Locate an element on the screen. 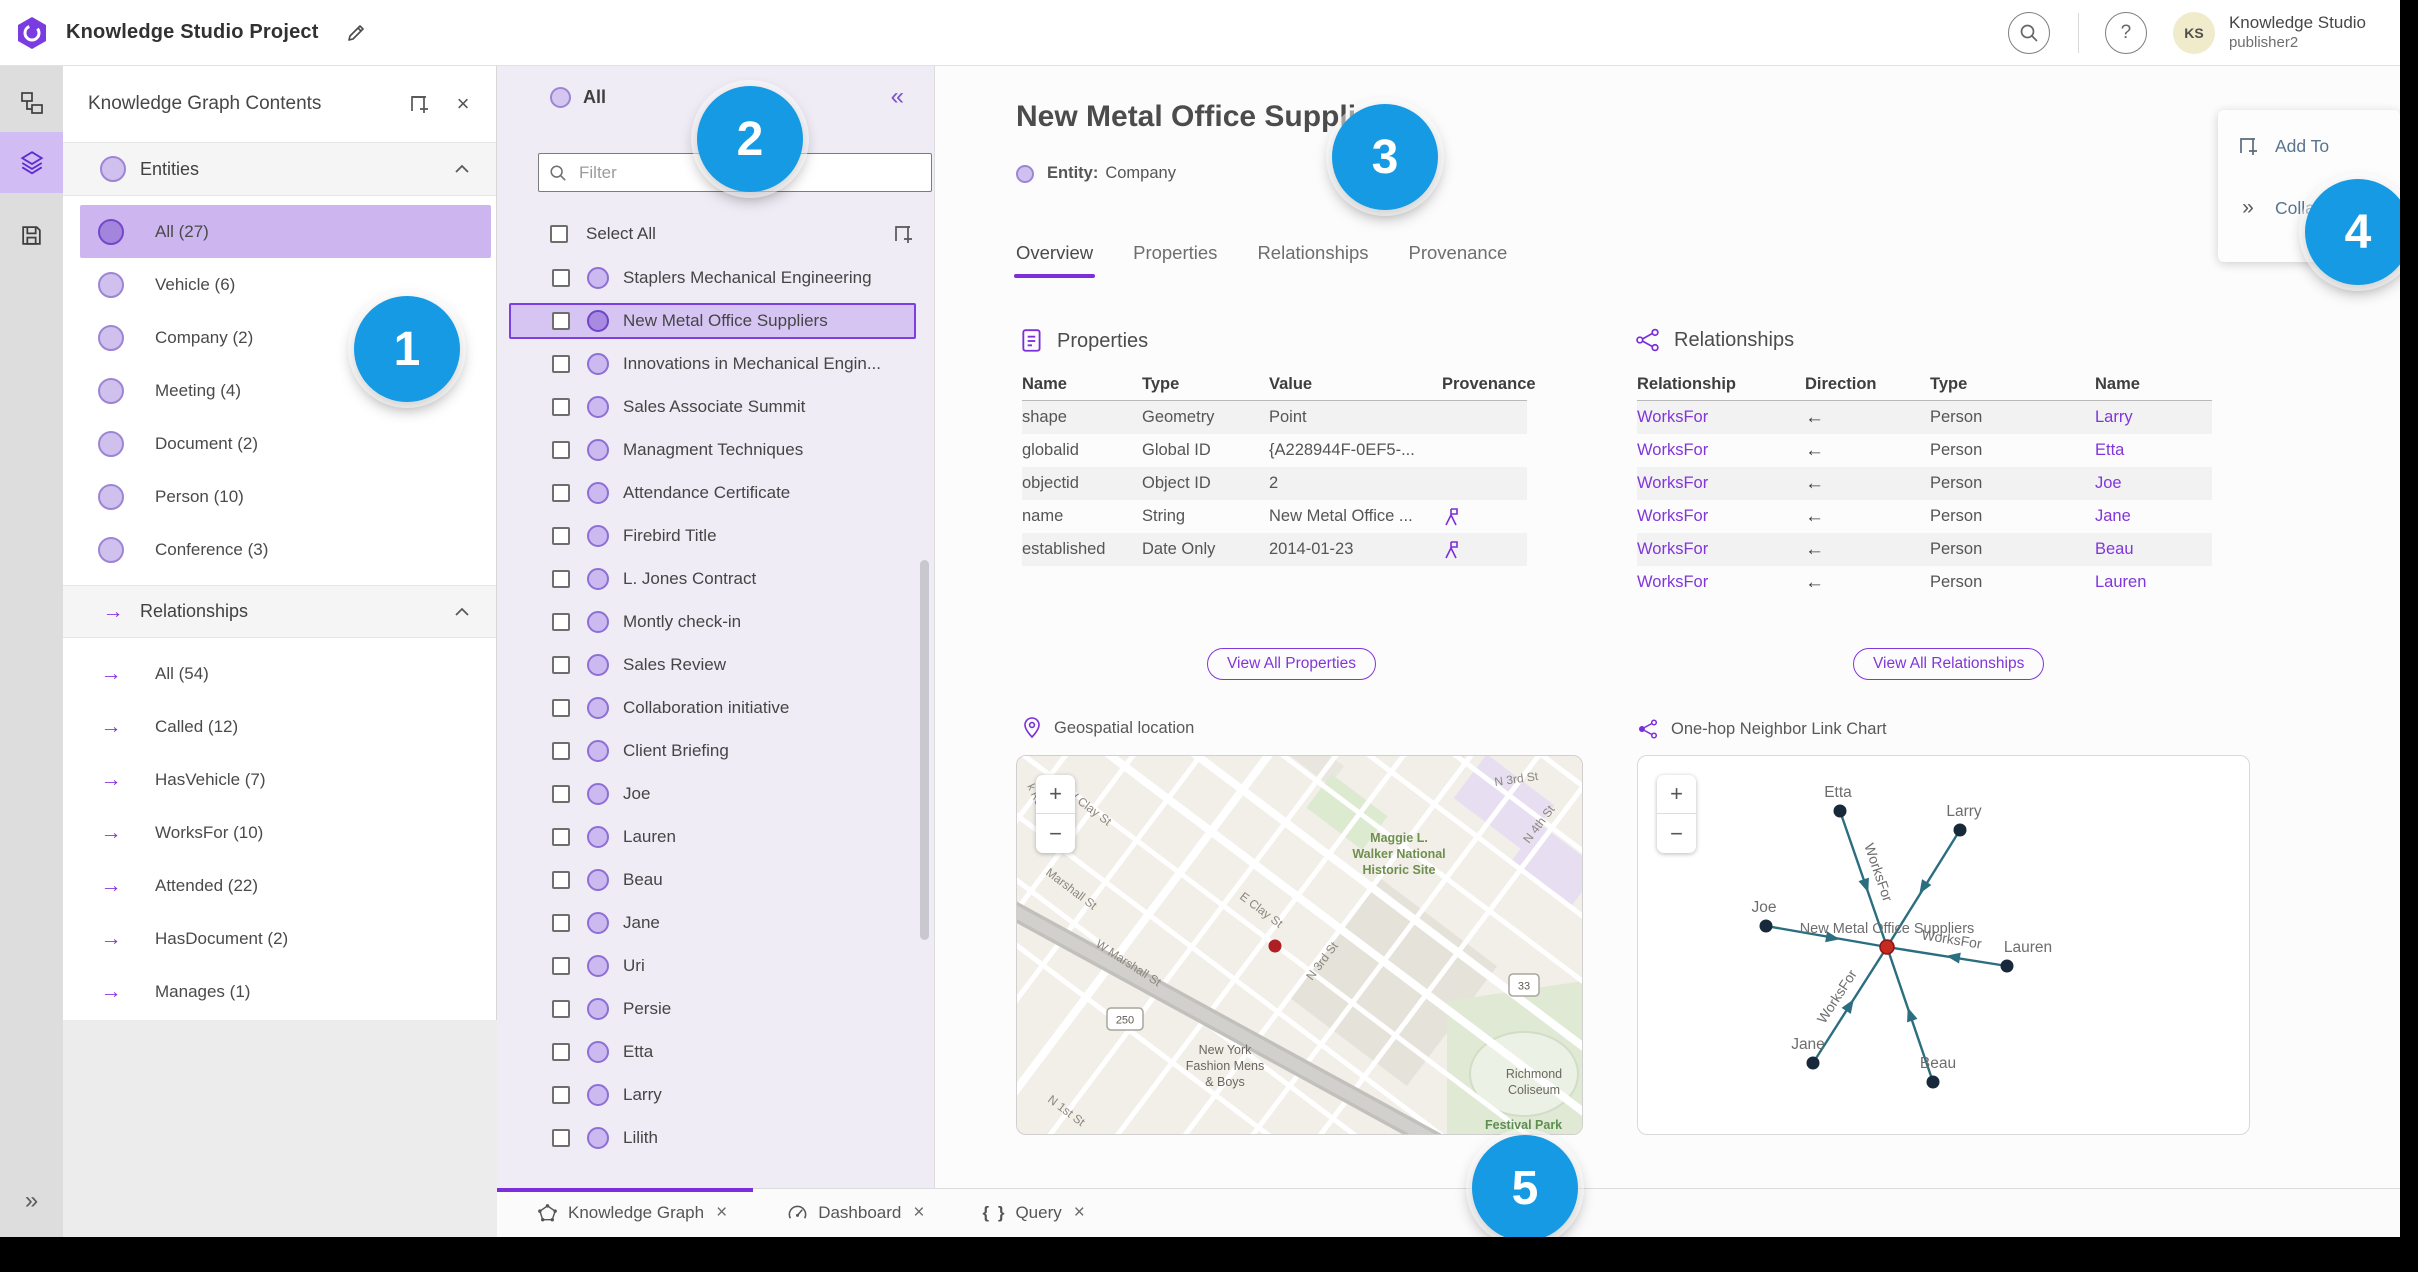  entity-type-item: All (27) is located at coordinates (285, 231).